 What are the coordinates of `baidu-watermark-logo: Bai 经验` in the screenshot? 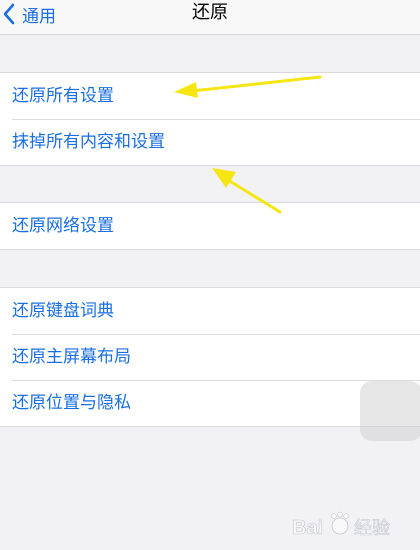 It's located at (341, 525).